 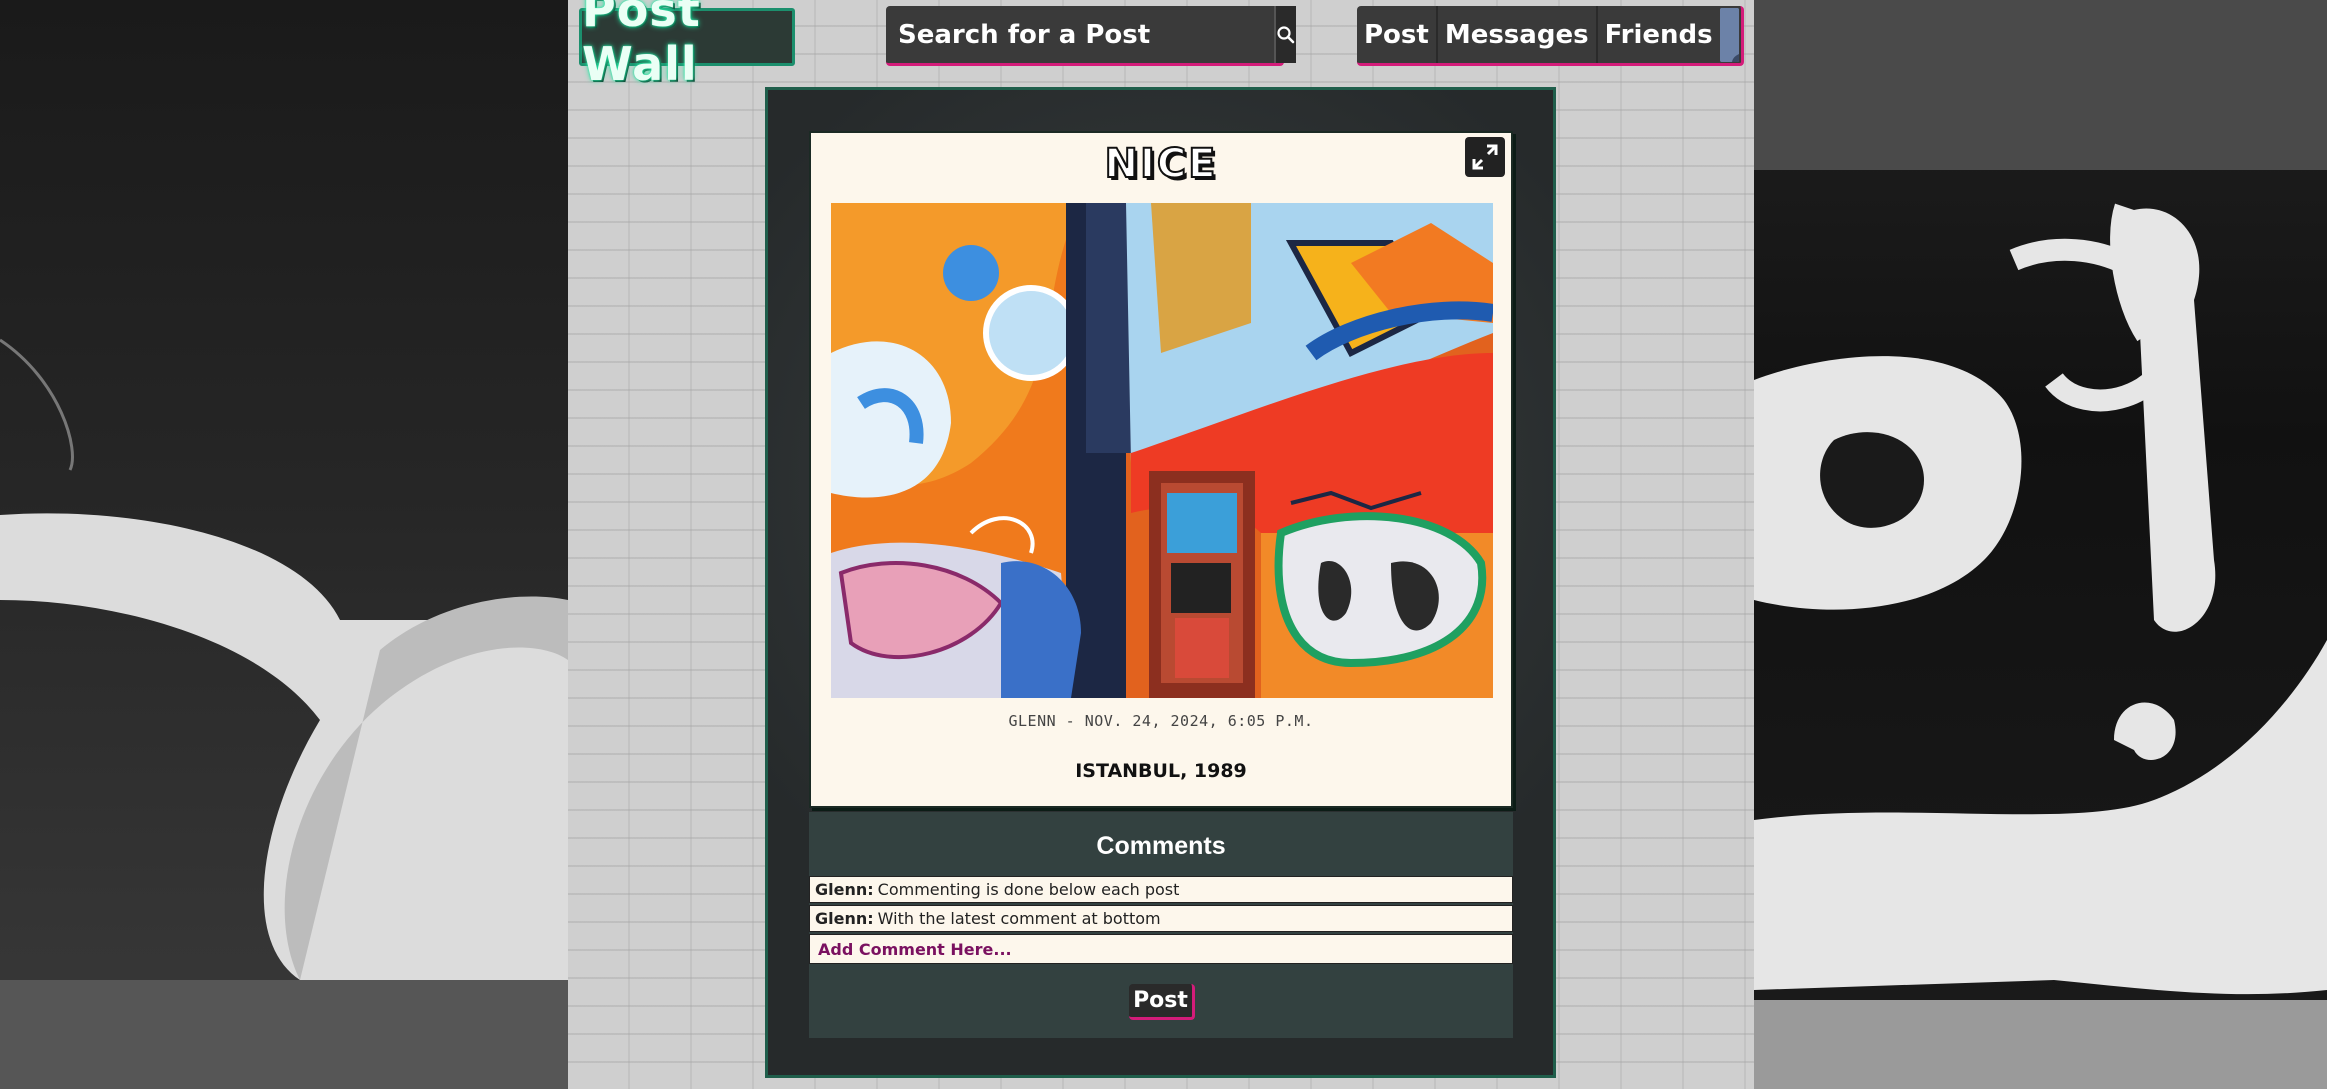 I want to click on profile-photo, so click(x=1729, y=34).